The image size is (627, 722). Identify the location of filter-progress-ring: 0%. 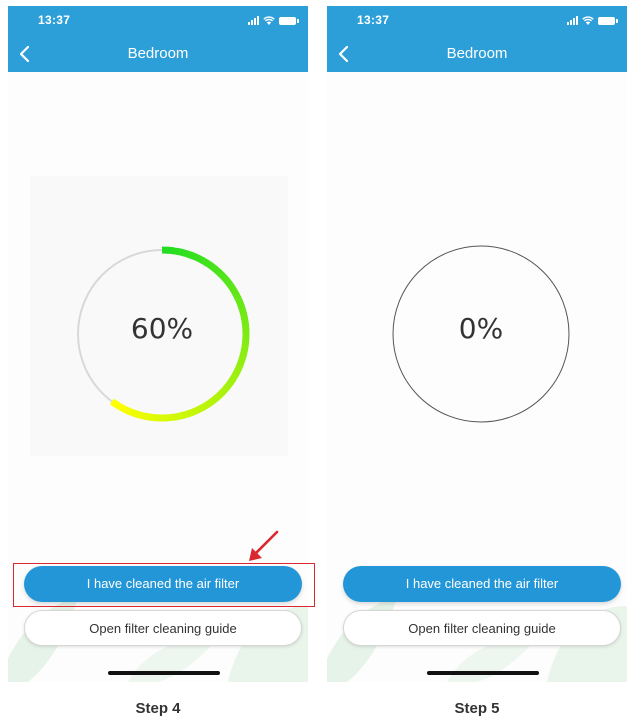
(481, 334).